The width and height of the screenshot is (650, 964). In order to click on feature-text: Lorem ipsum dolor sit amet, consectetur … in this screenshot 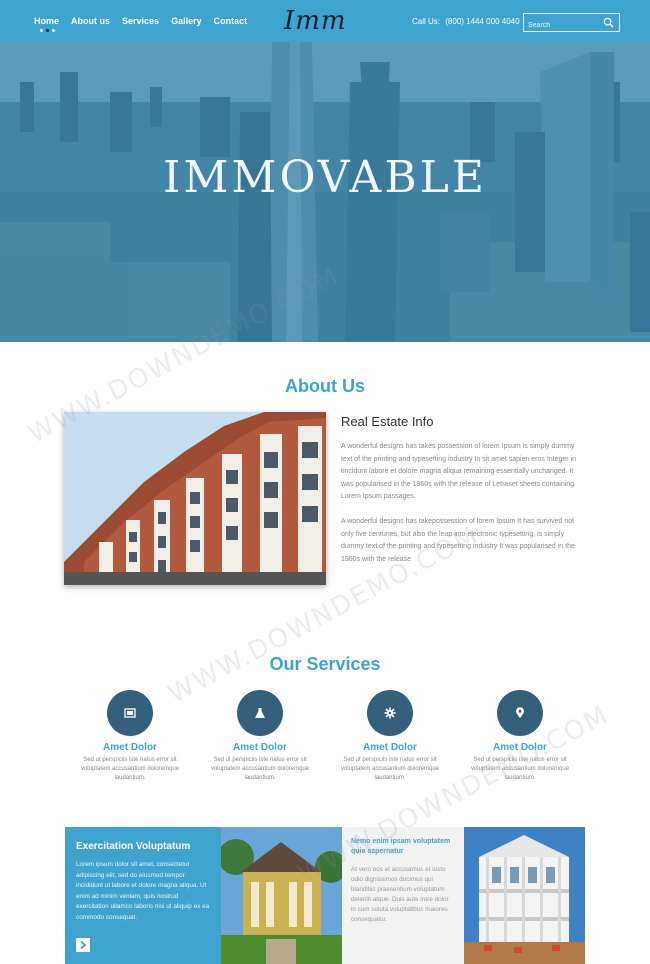, I will do `click(143, 891)`.